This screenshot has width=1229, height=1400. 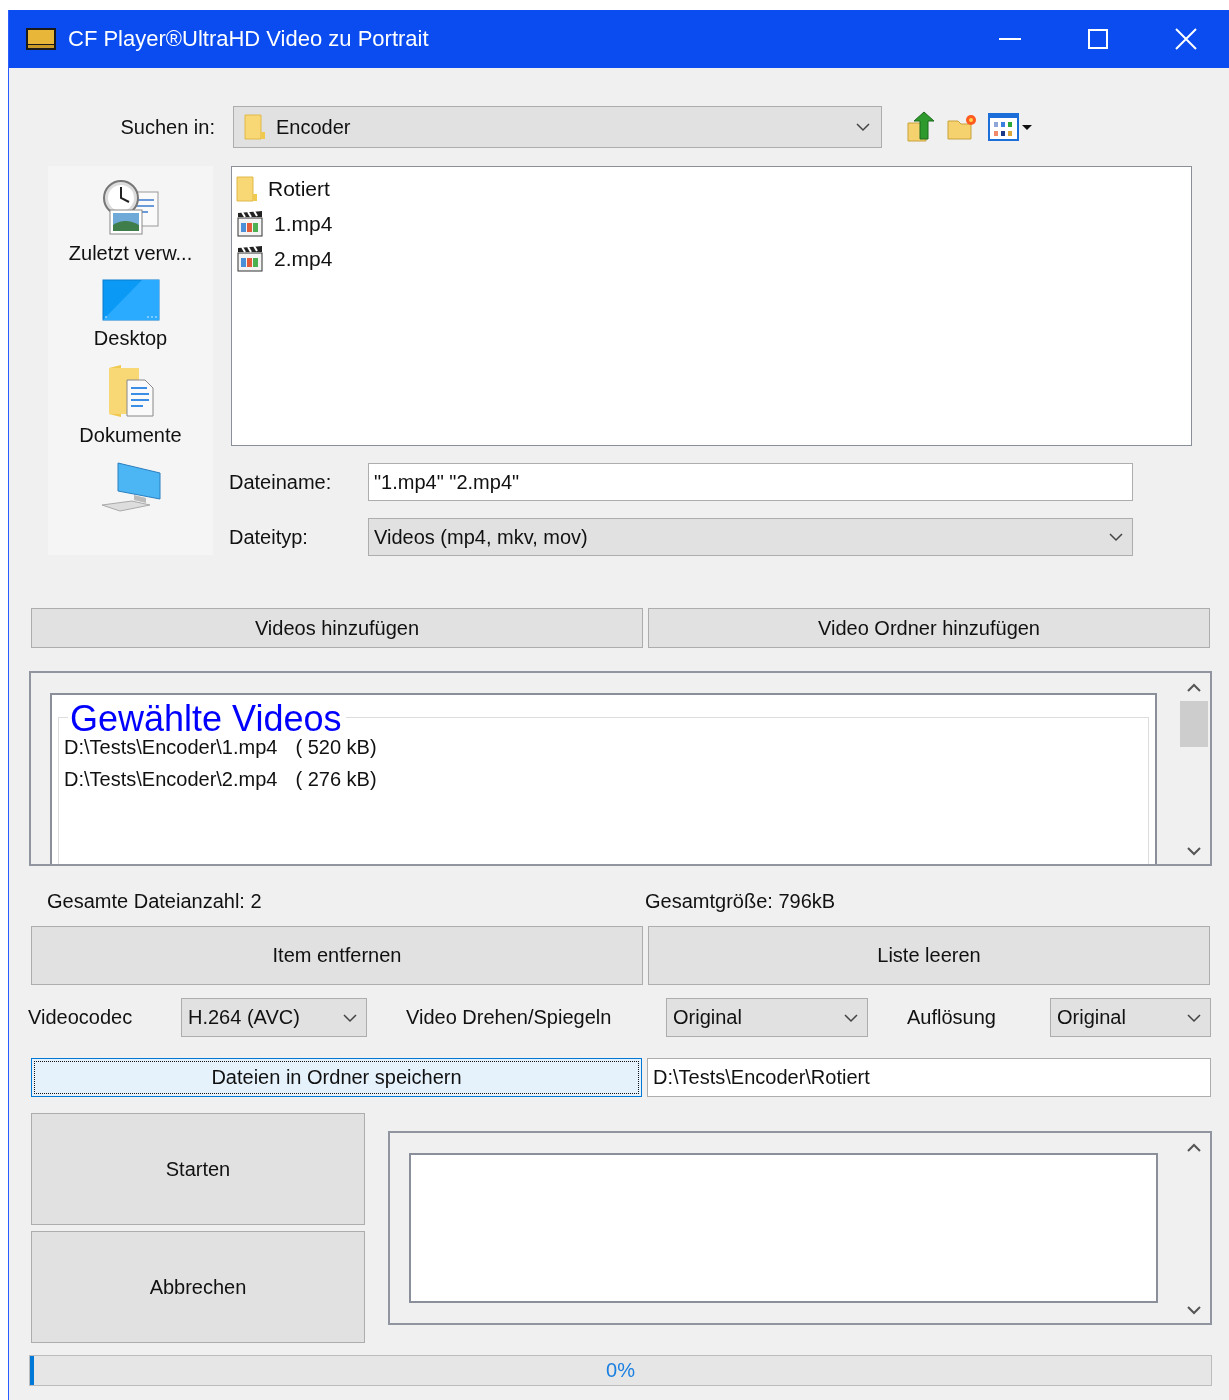 I want to click on documents-folder-icon, so click(x=130, y=391).